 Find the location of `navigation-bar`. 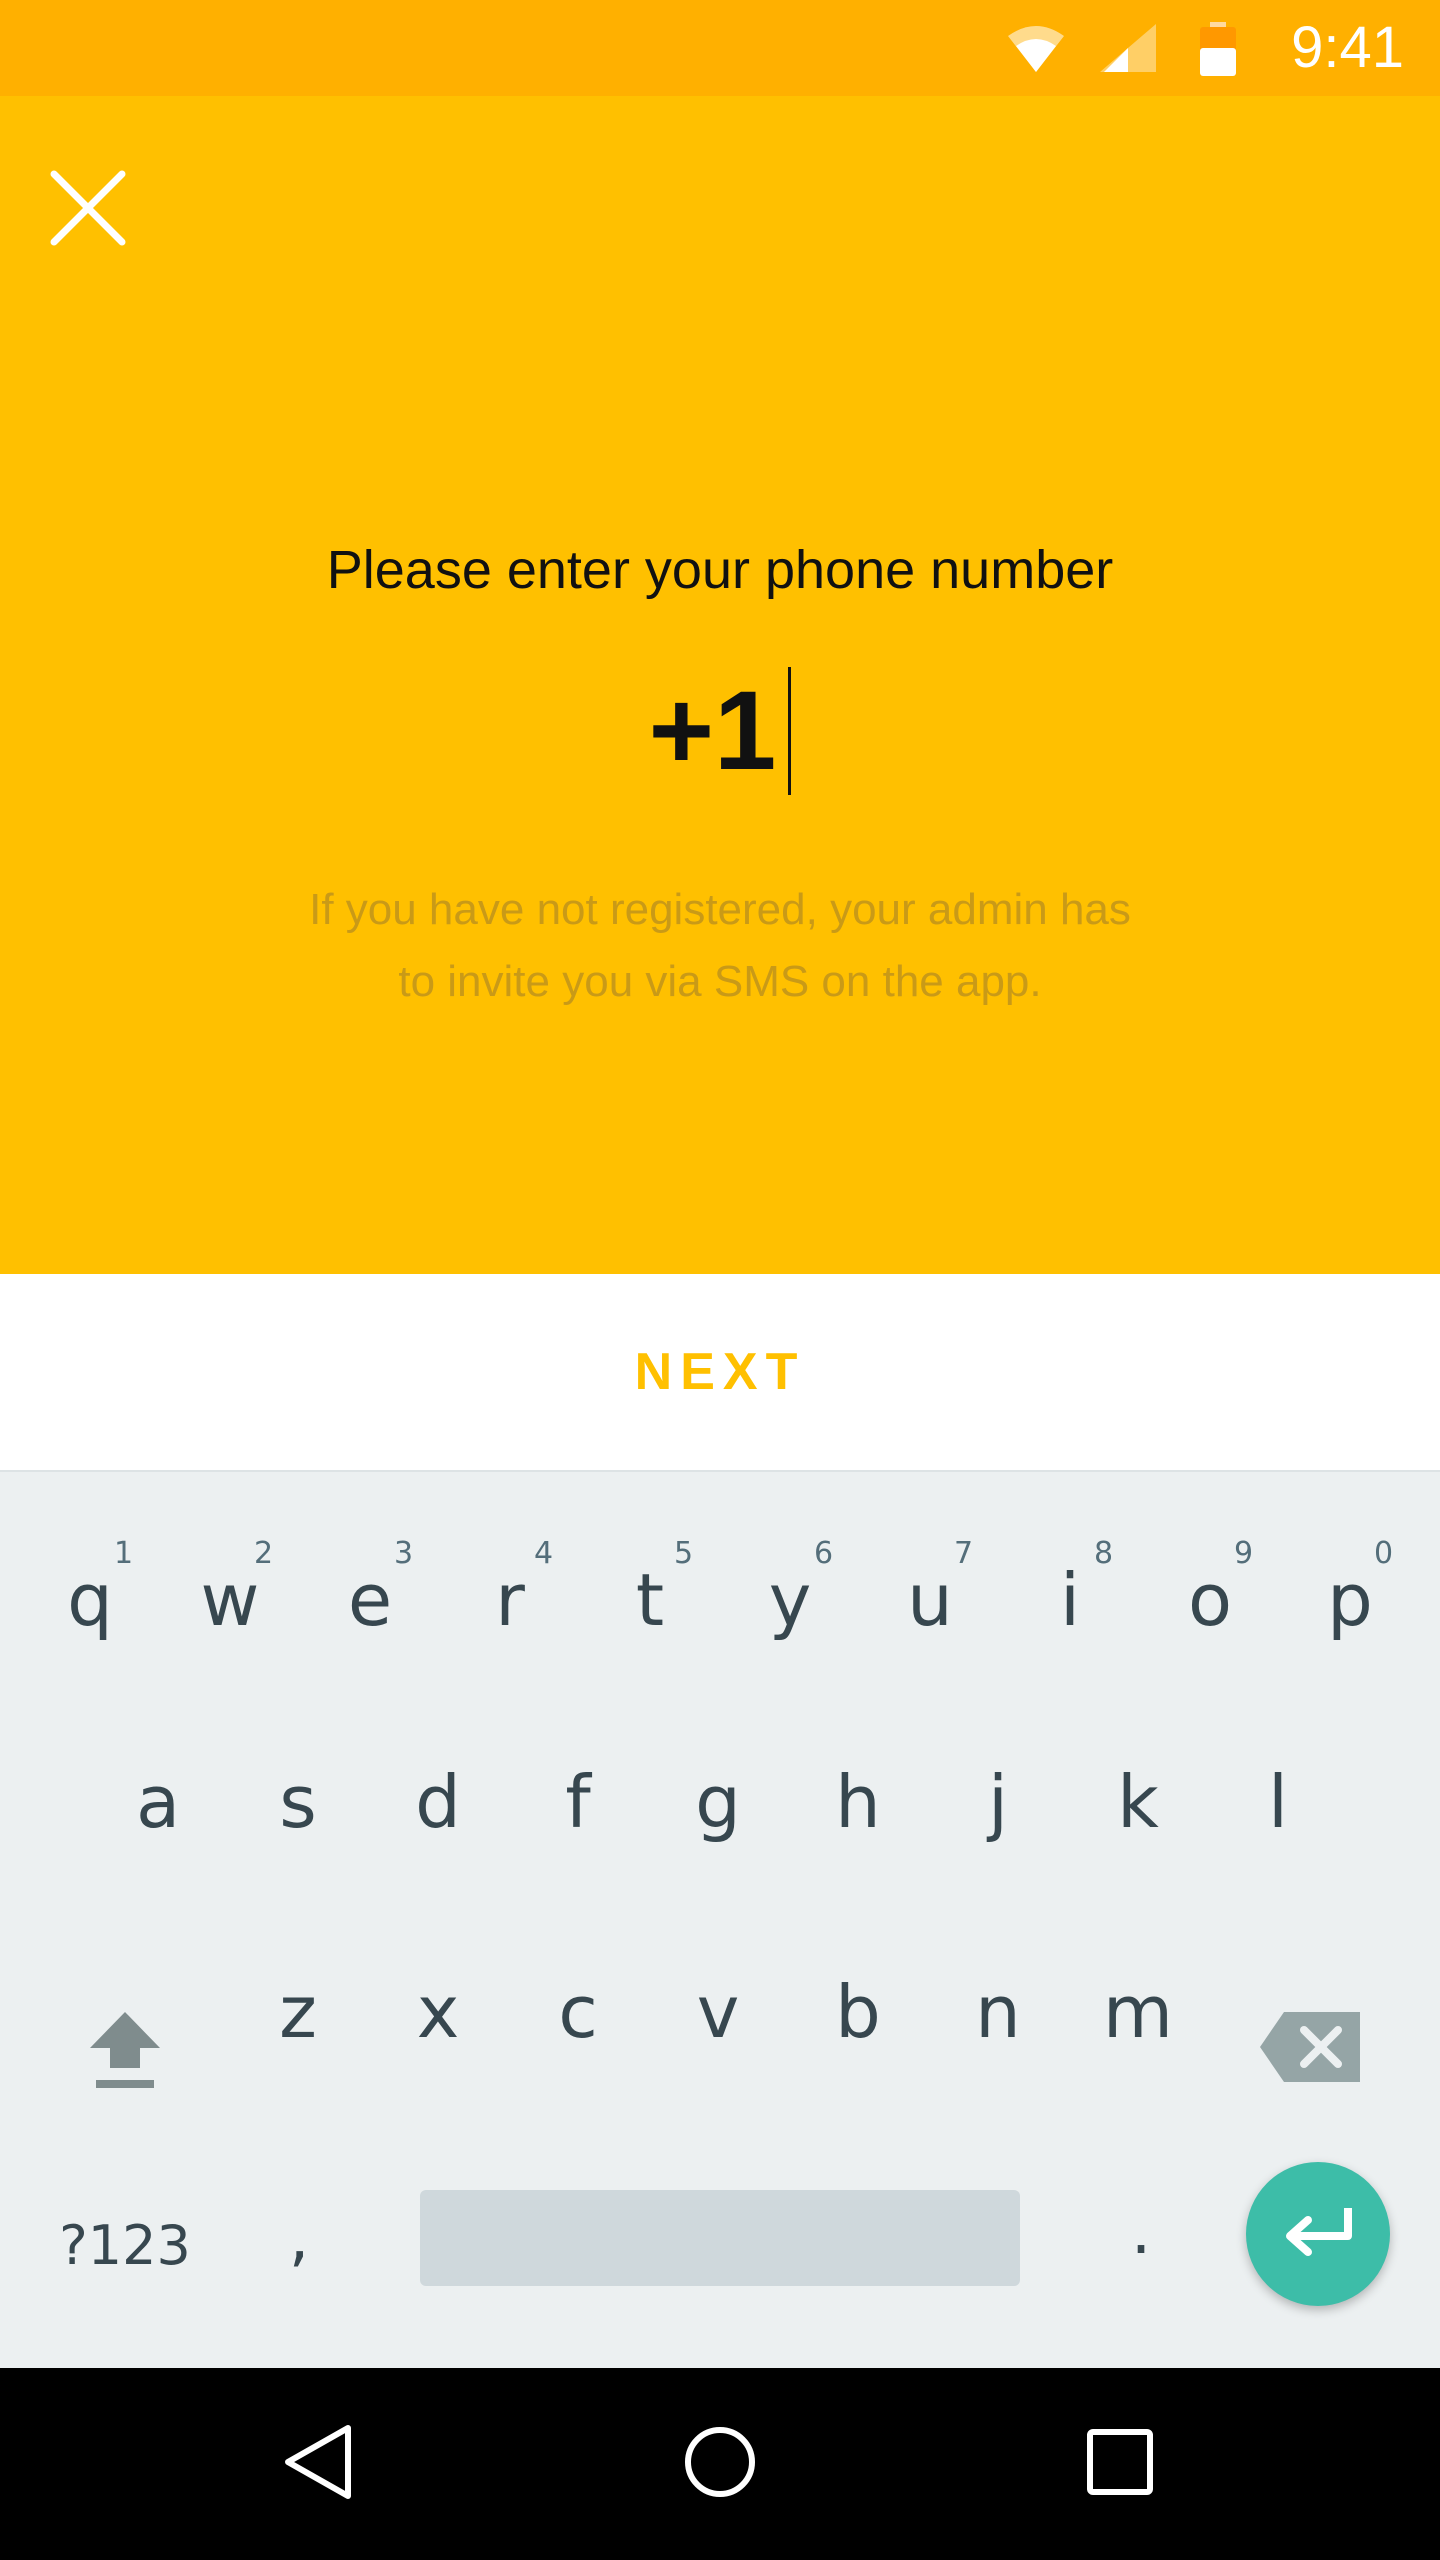

navigation-bar is located at coordinates (720, 2464).